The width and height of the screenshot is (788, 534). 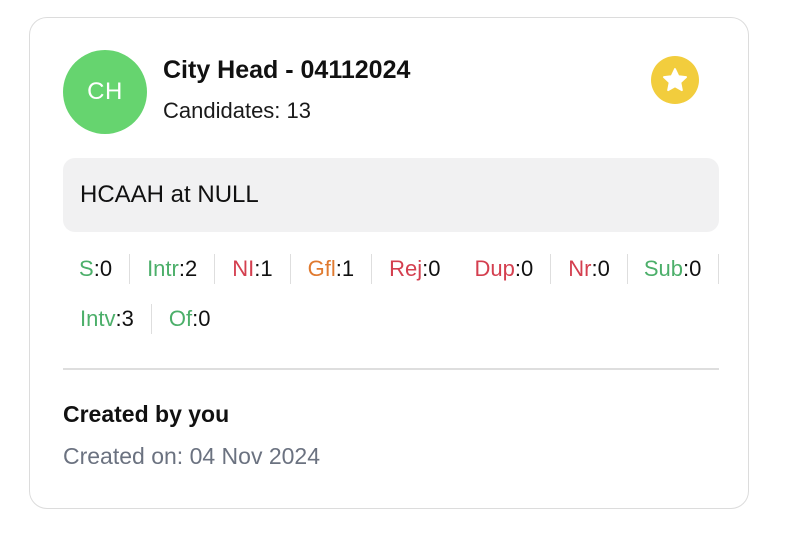 What do you see at coordinates (146, 414) in the screenshot?
I see `created-by: Created by you` at bounding box center [146, 414].